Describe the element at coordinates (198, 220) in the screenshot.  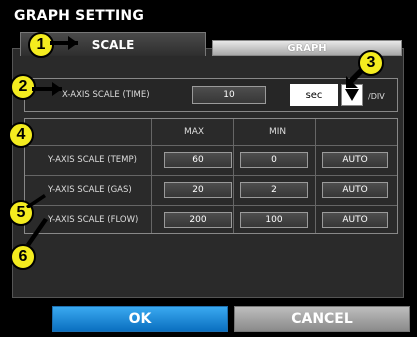
I see `flow-max-field: 200` at that location.